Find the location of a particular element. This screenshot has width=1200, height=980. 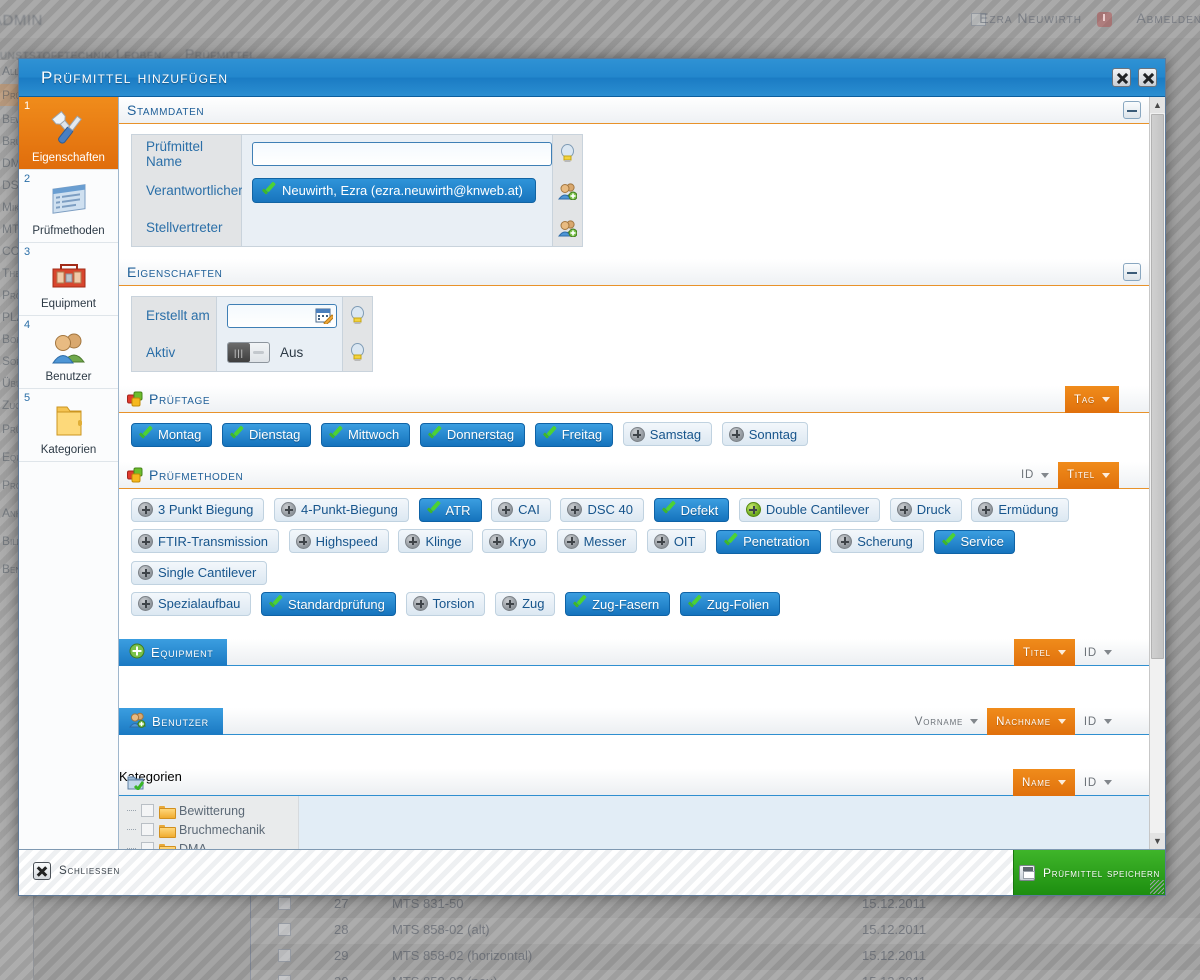

tag-standardpruefung: Standardprüfung is located at coordinates (328, 604).